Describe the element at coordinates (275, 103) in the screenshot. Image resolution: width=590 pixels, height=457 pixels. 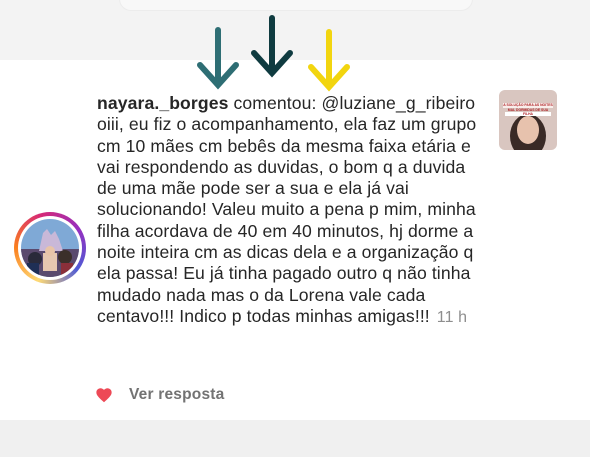
I see `comment-verb: comentou:` at that location.